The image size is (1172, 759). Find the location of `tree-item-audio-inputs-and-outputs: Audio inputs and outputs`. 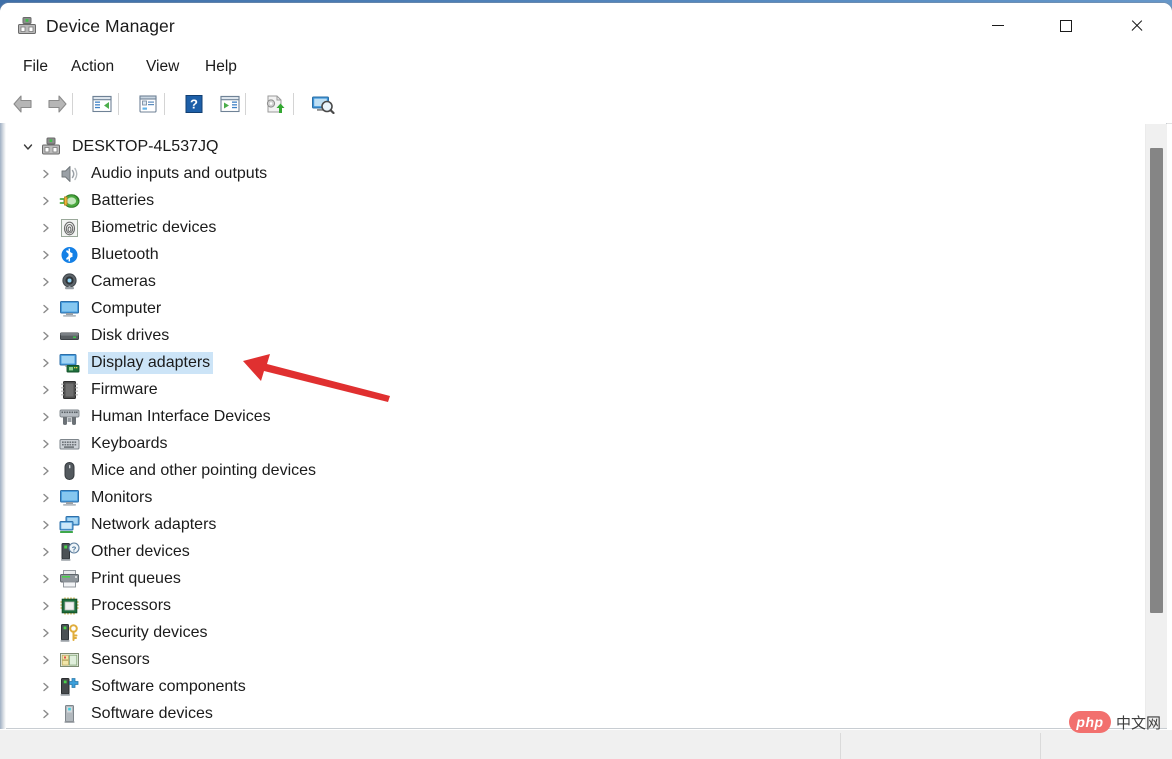

tree-item-audio-inputs-and-outputs: Audio inputs and outputs is located at coordinates (154, 173).